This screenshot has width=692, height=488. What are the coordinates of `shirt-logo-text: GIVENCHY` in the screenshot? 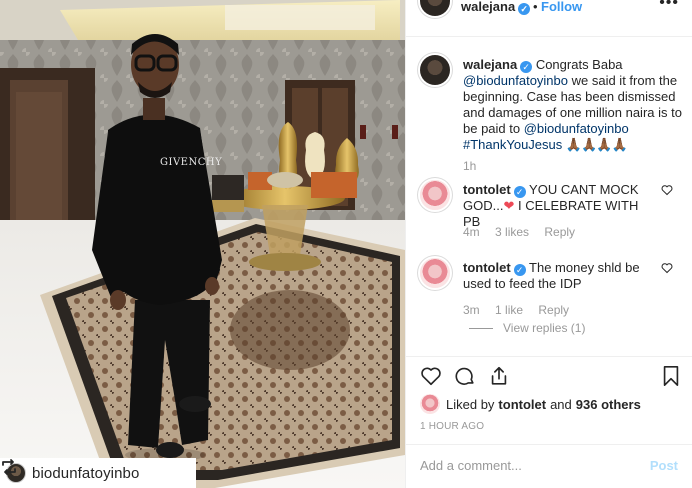 It's located at (191, 162).